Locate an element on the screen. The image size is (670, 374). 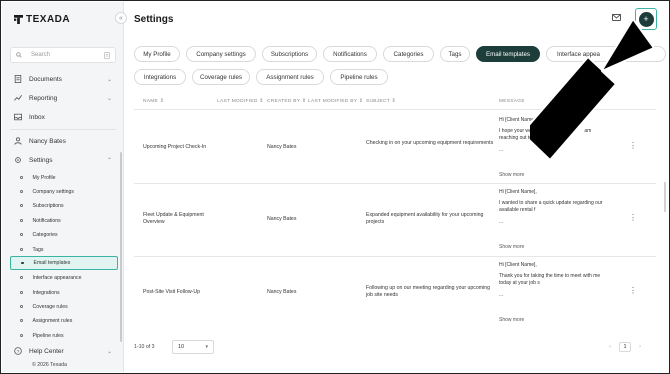
sidebar-item-label: Notifications is located at coordinates (46, 220).